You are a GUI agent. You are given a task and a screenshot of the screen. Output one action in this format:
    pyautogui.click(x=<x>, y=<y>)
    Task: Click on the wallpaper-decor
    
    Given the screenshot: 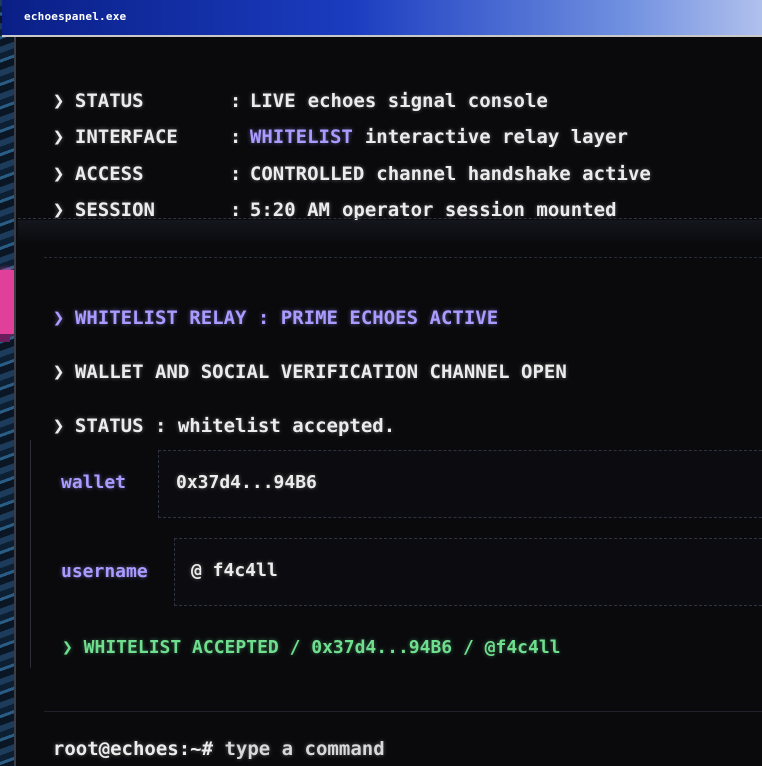 What is the action you would take?
    pyautogui.click(x=7, y=302)
    